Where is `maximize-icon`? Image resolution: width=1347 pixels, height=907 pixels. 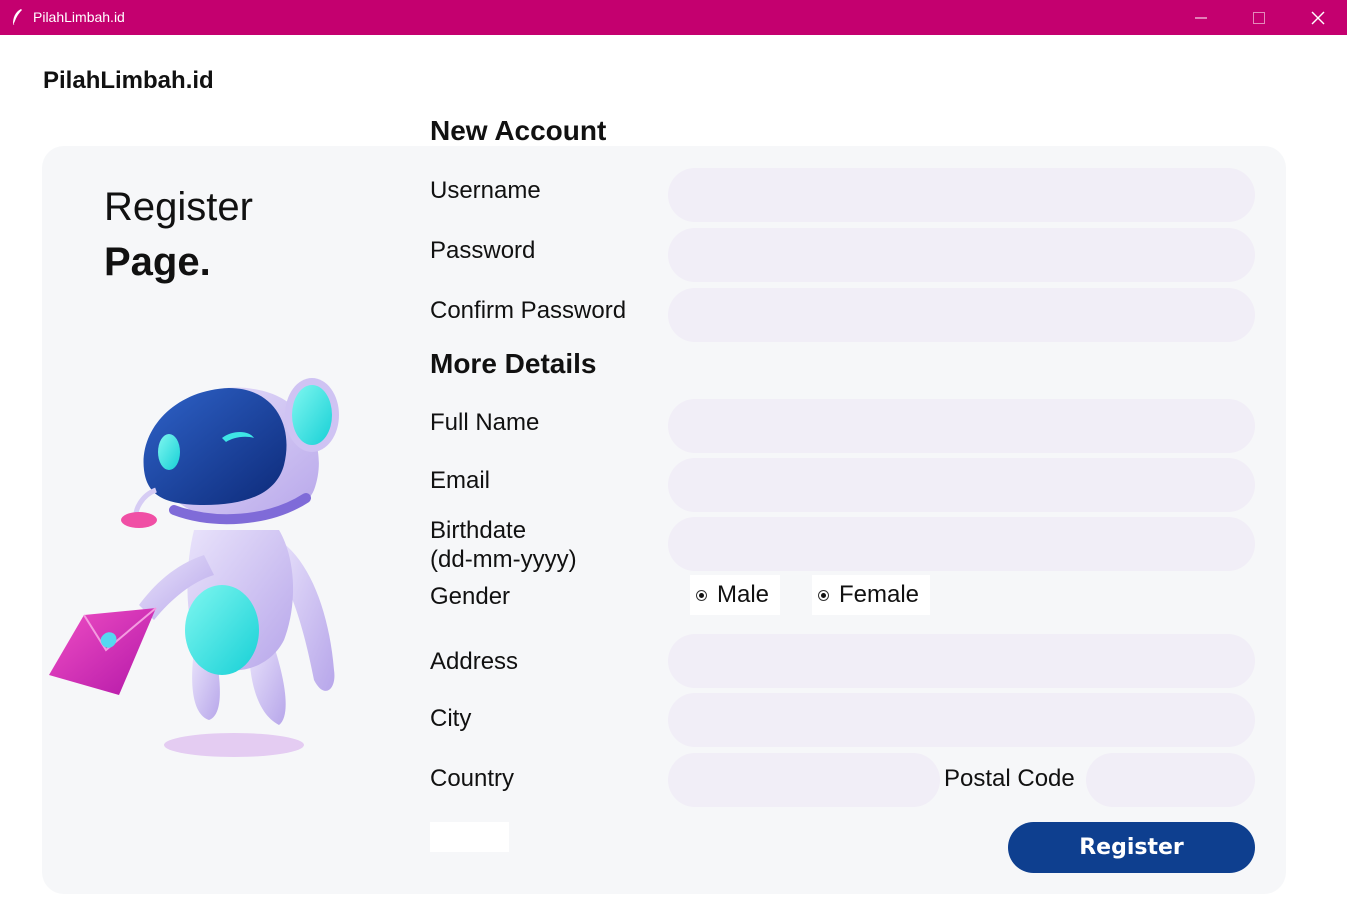
maximize-icon is located at coordinates (1259, 17).